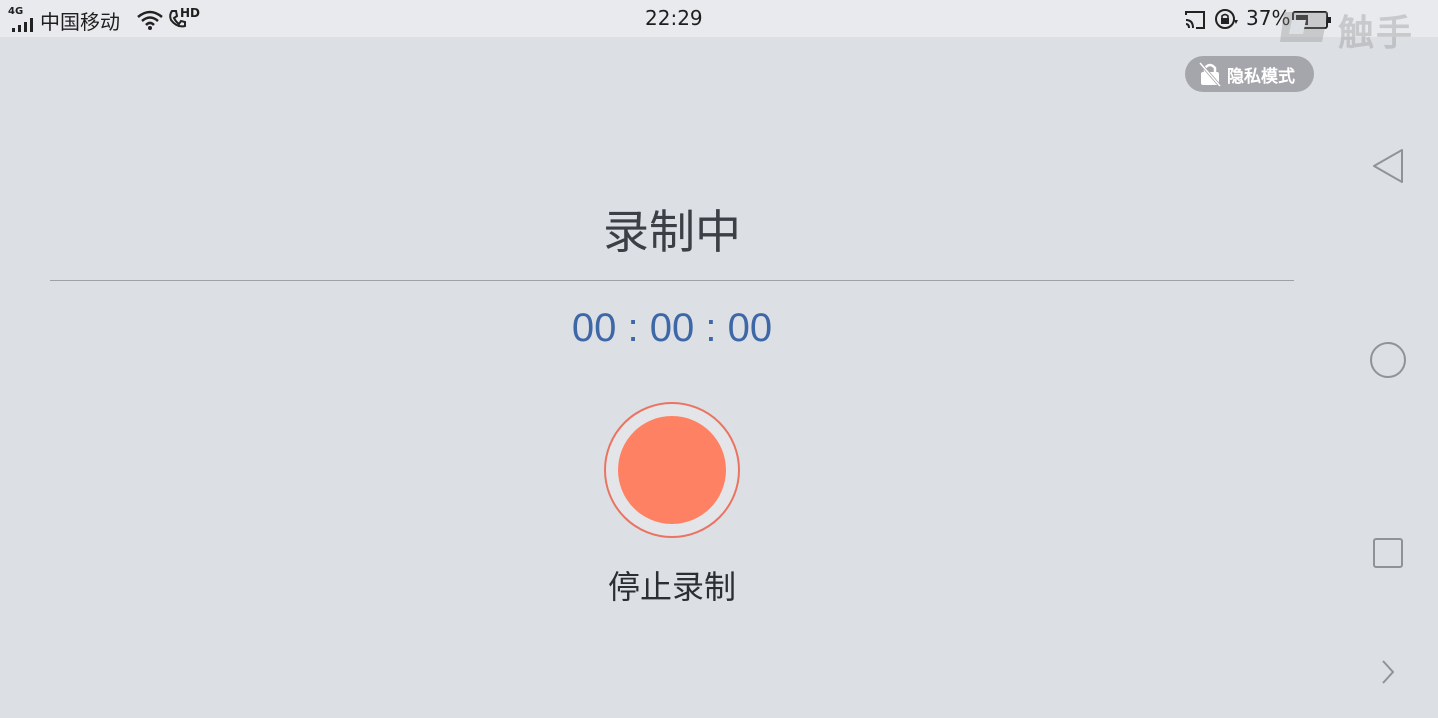 This screenshot has height=718, width=1438. Describe the element at coordinates (719, 18) in the screenshot. I see `status-bar: 4G 中国移动 HD 22:29 37%` at that location.